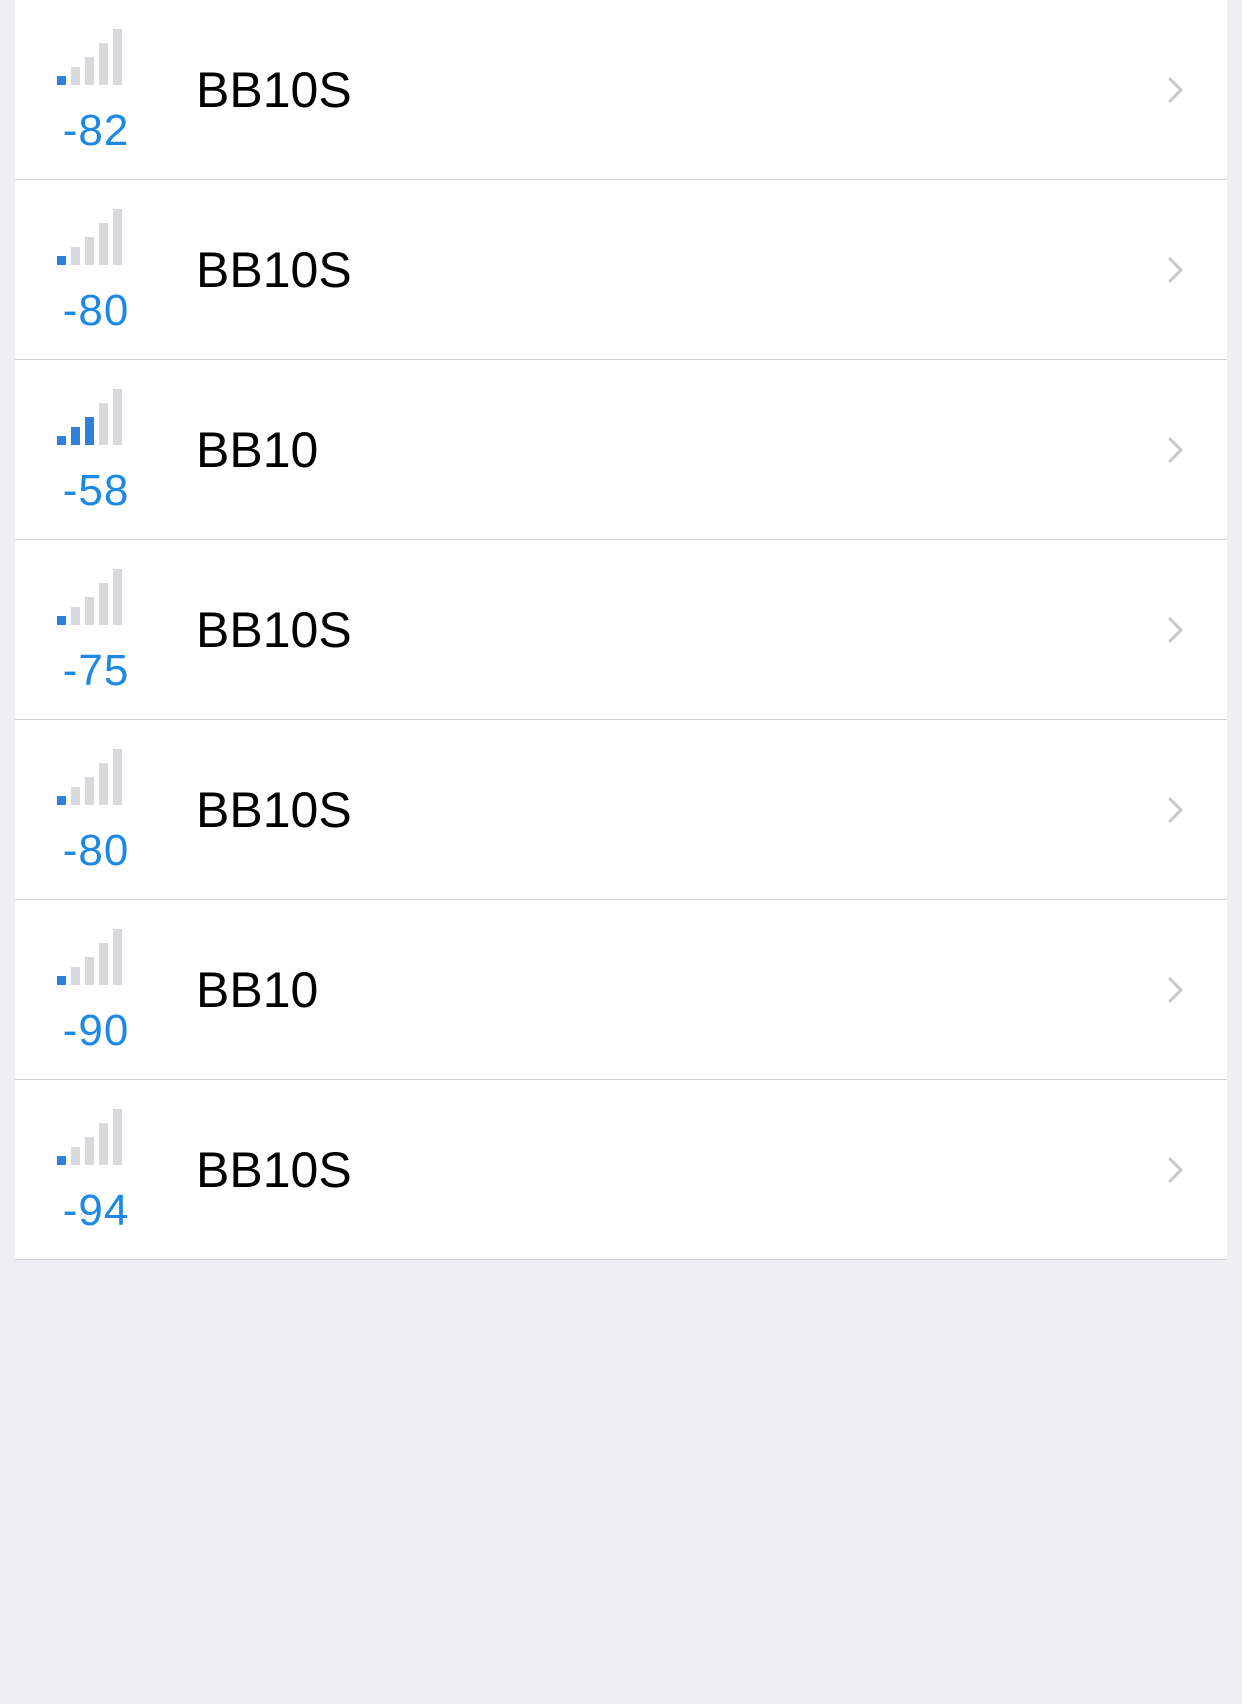 Image resolution: width=1242 pixels, height=1704 pixels. Describe the element at coordinates (90, 1169) in the screenshot. I see `signal-indicator: -94` at that location.